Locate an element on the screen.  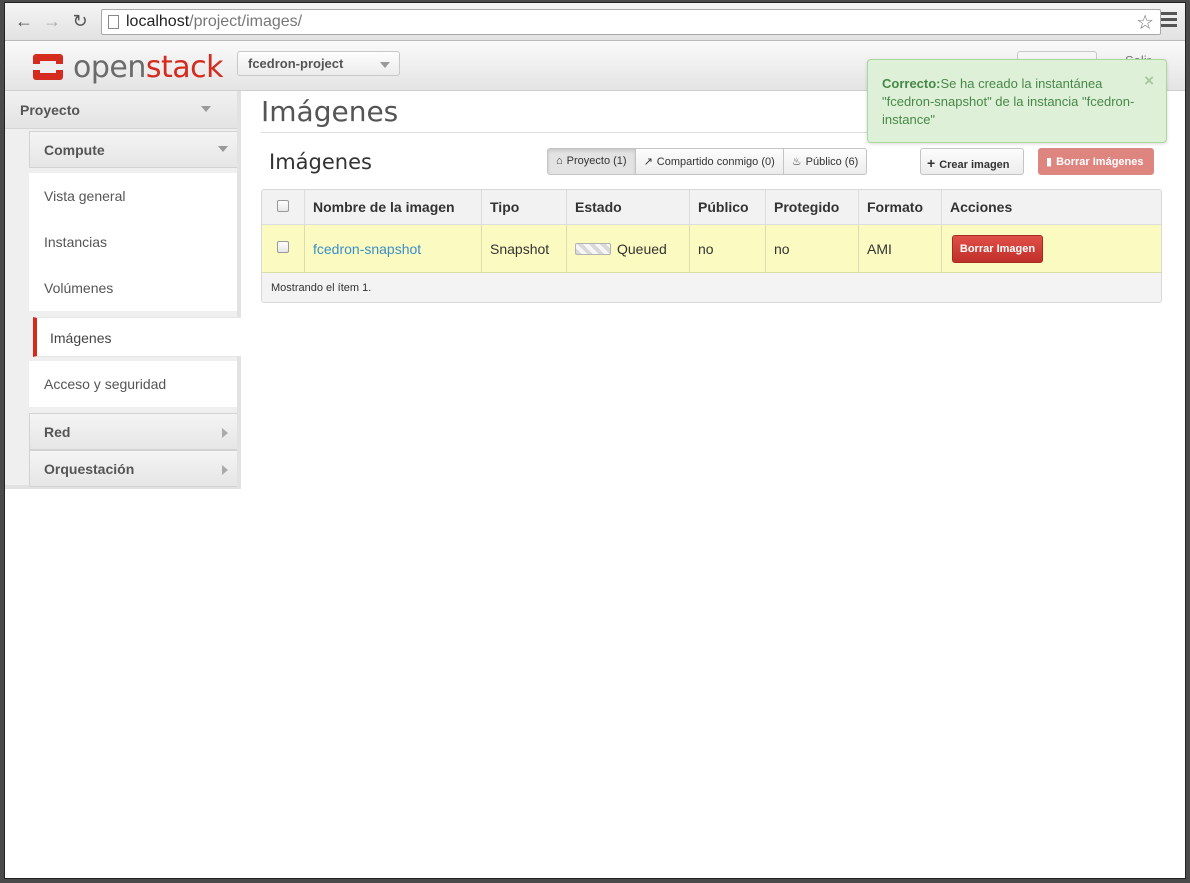
reload-icon: ↻ is located at coordinates (80, 22).